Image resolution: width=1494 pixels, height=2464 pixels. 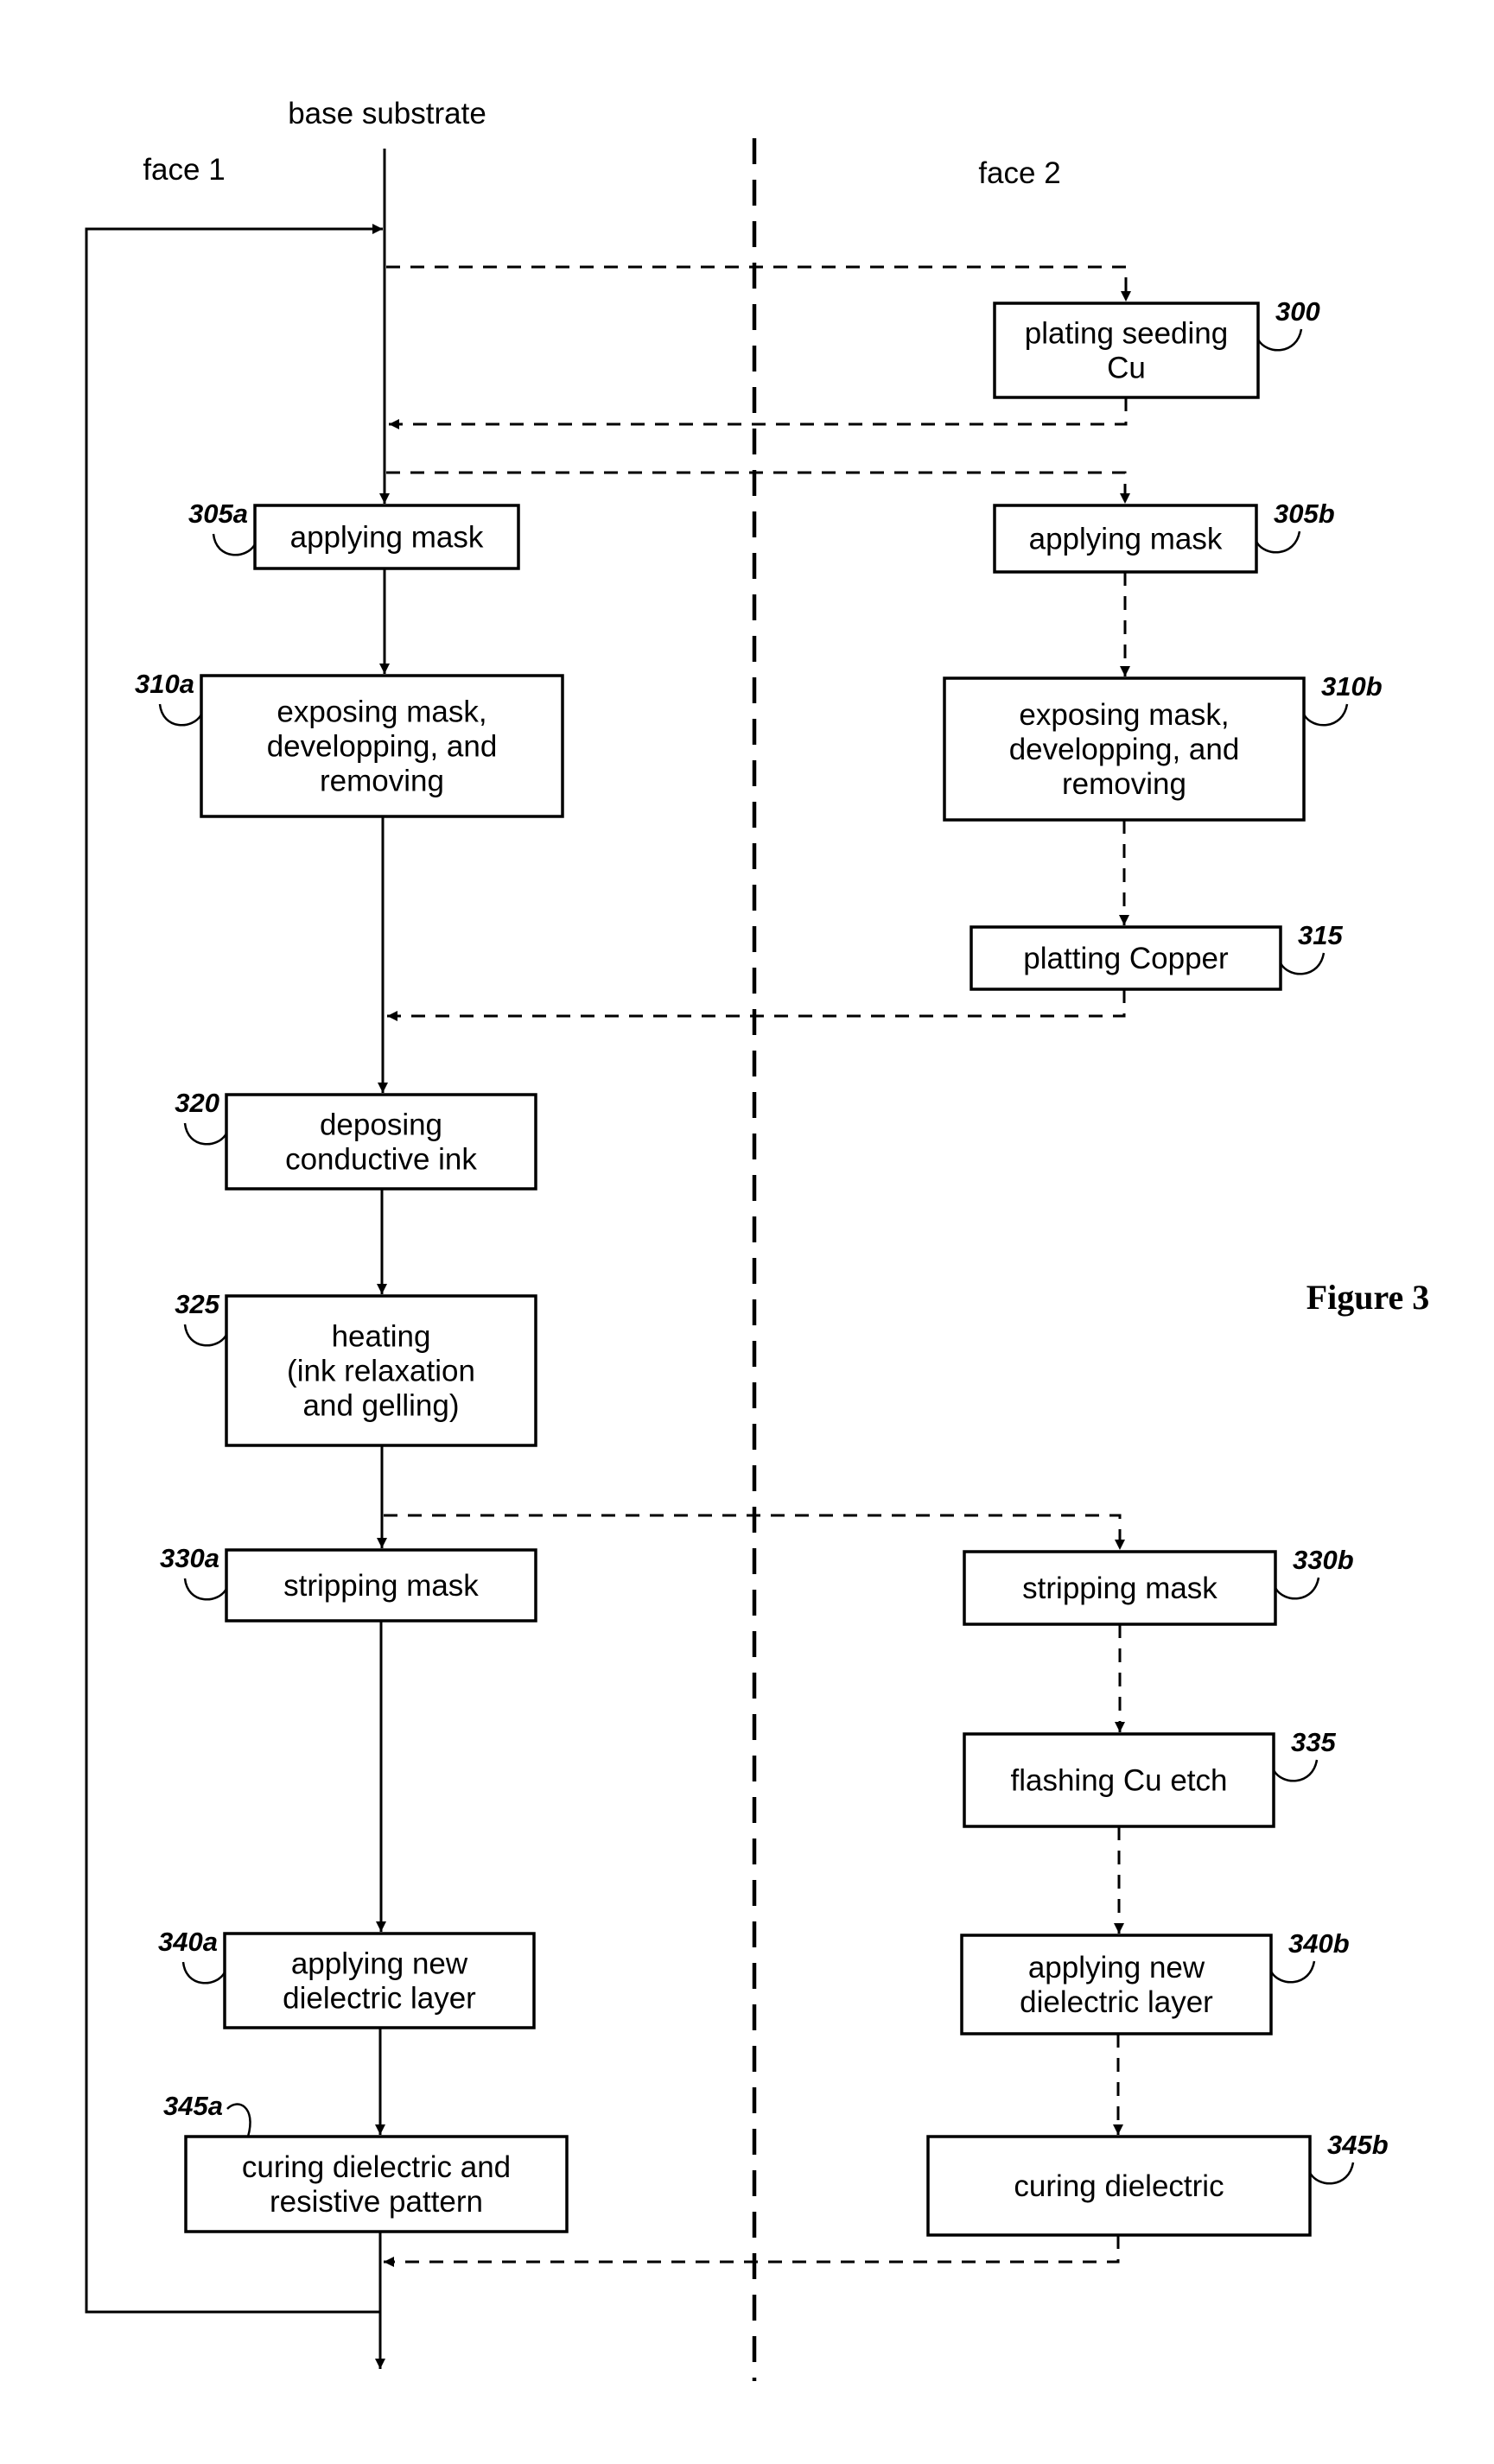 I want to click on step-330a: stripping mask 330a, so click(x=348, y=1583).